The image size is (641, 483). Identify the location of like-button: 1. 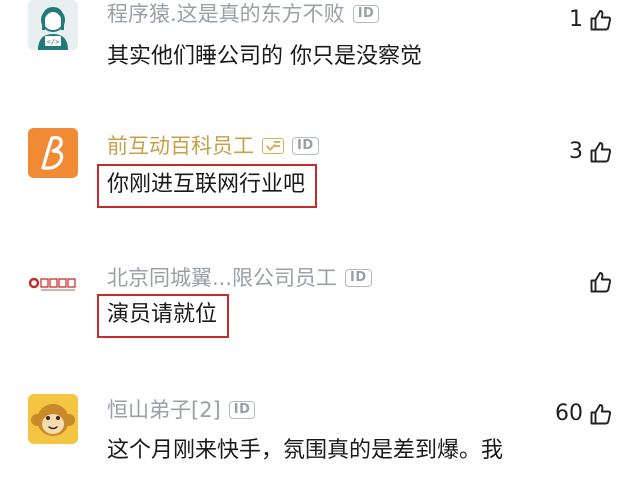
(591, 20).